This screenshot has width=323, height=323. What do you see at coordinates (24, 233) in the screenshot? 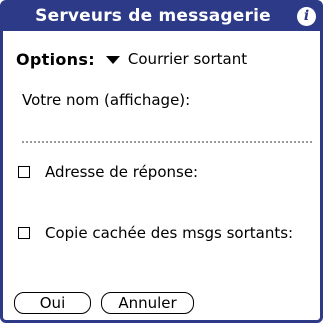
I see `bcc-checkbox` at bounding box center [24, 233].